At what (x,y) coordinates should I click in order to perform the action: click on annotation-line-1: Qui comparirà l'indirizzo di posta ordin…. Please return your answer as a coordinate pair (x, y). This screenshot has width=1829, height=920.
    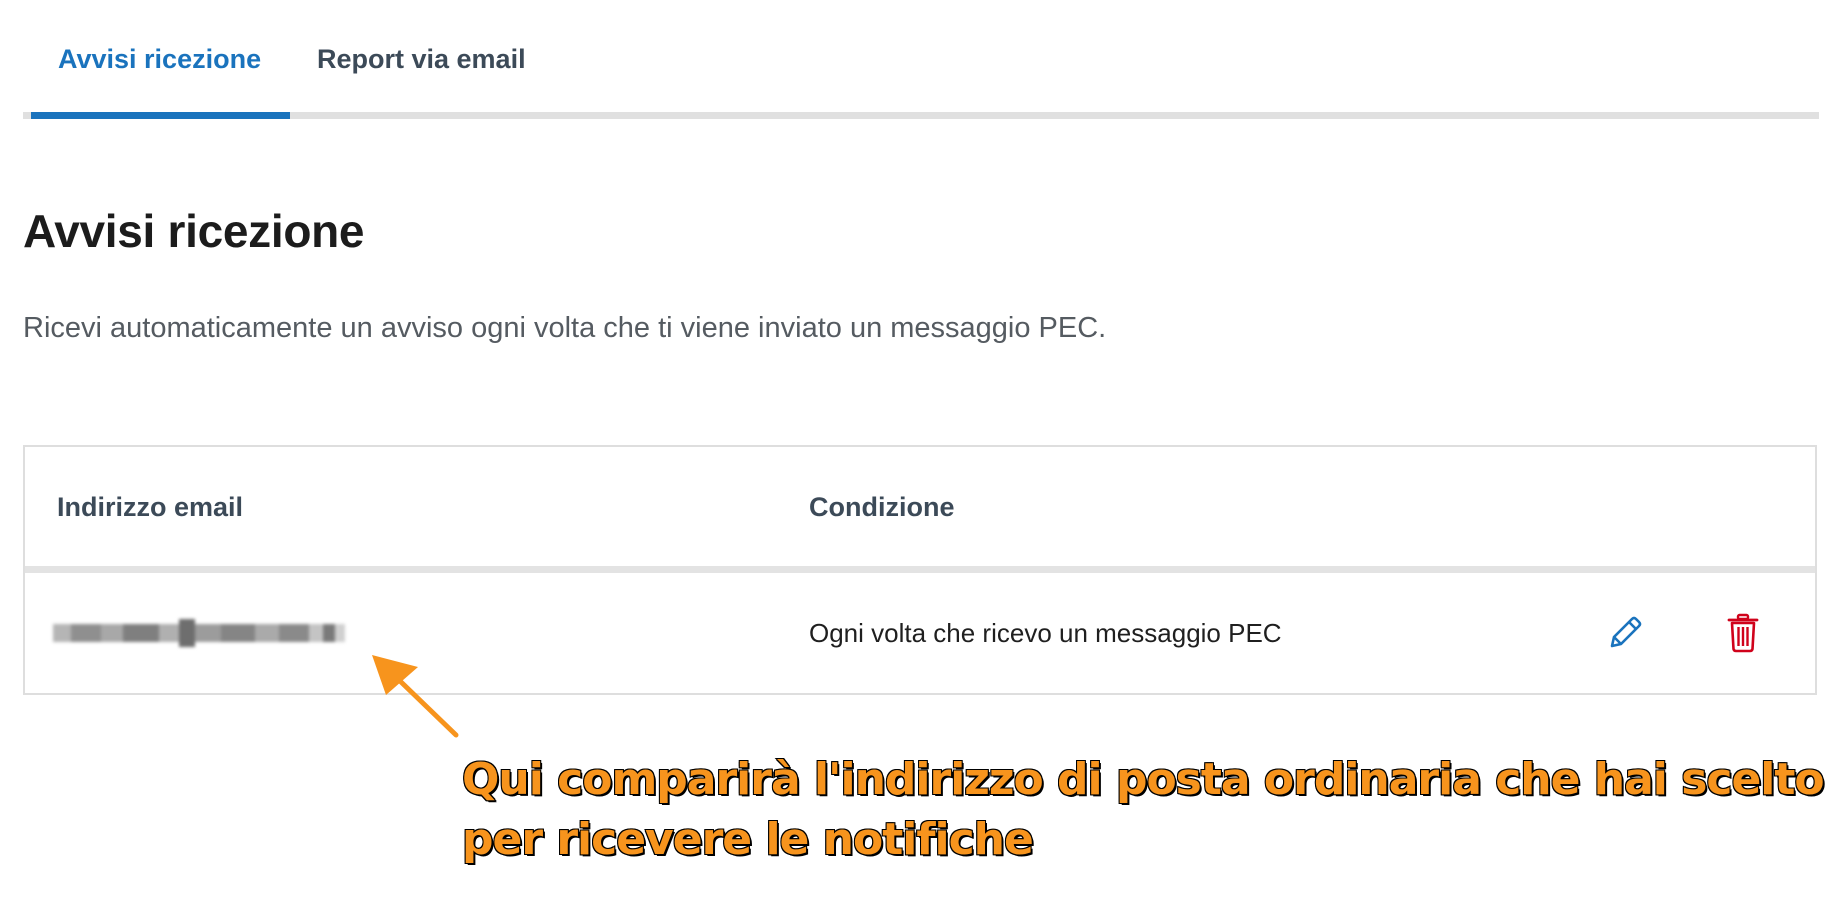
    Looking at the image, I should click on (1143, 779).